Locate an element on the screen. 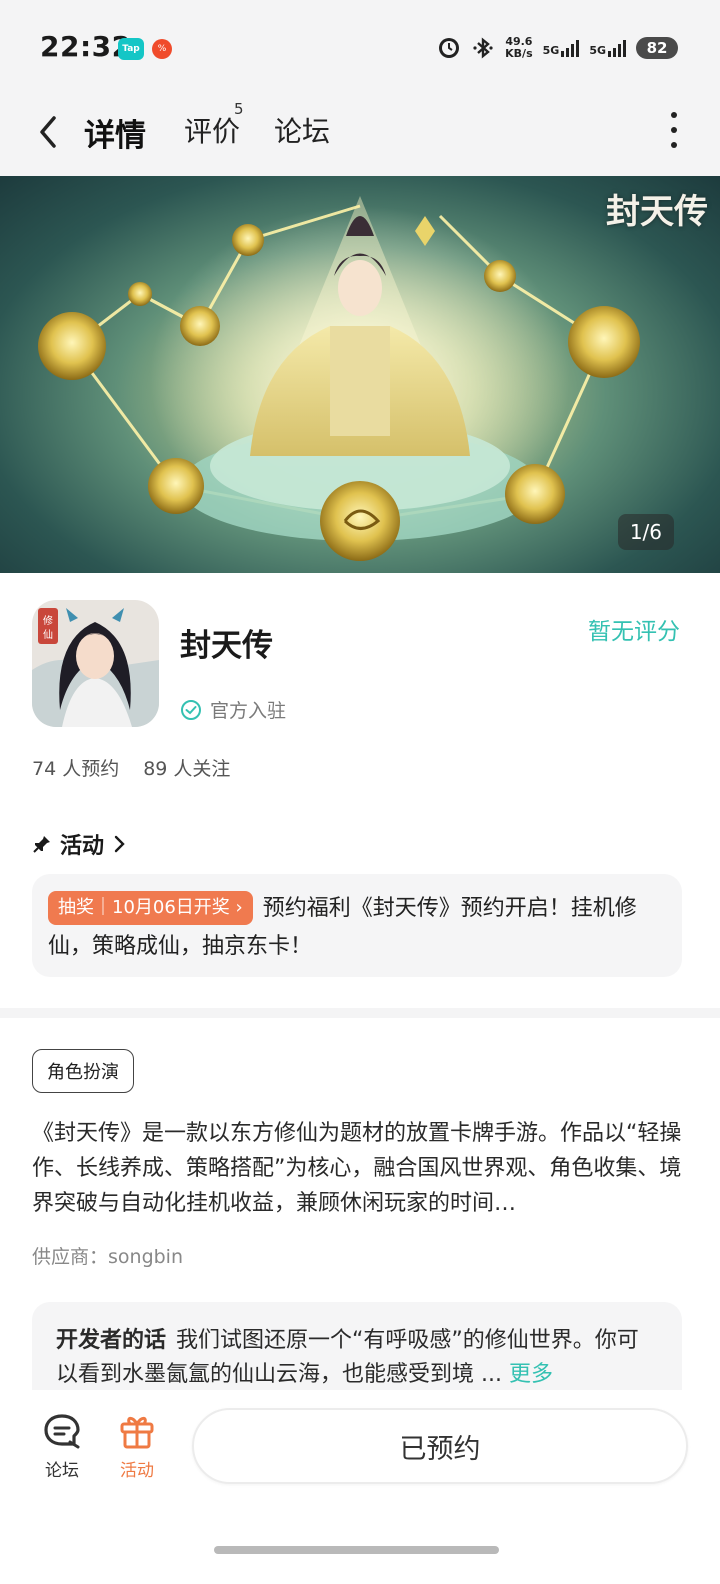 The width and height of the screenshot is (720, 1584). game-logo-text: 封天传 is located at coordinates (657, 212).